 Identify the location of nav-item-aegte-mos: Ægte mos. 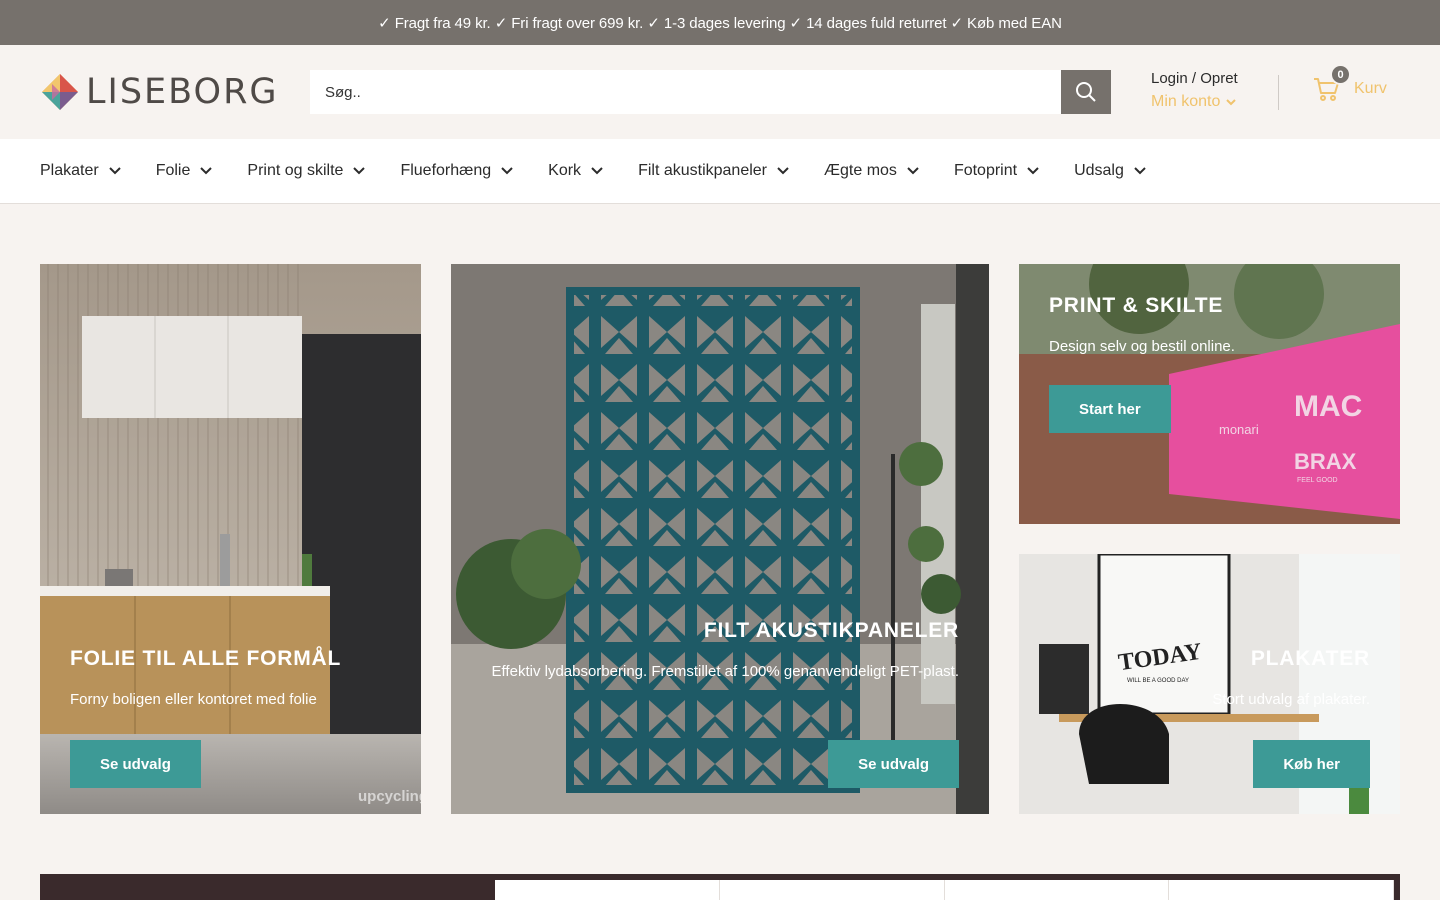
(871, 171).